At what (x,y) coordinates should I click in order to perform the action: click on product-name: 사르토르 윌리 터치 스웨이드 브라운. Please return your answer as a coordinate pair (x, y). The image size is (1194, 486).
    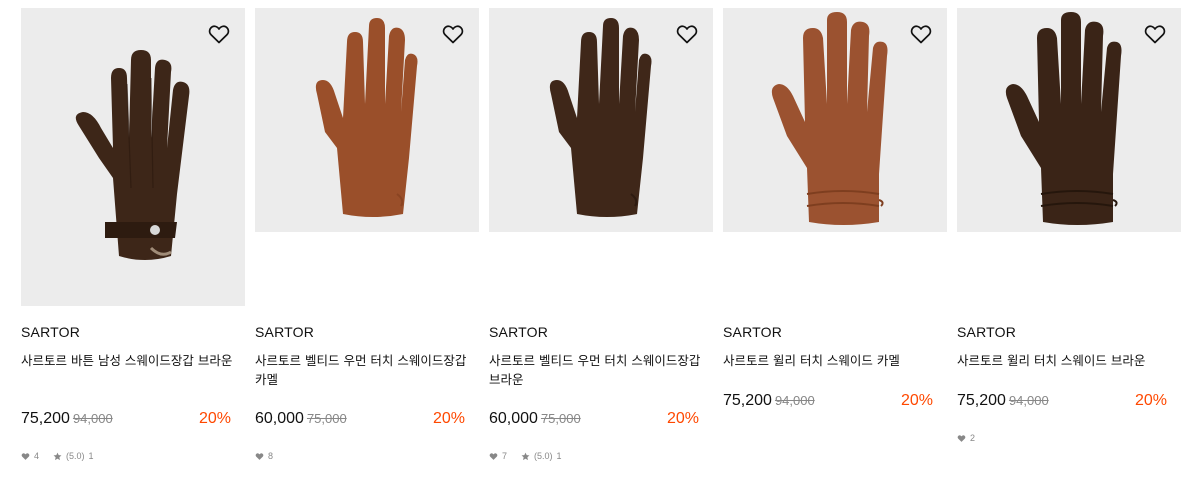
    Looking at the image, I should click on (1063, 360).